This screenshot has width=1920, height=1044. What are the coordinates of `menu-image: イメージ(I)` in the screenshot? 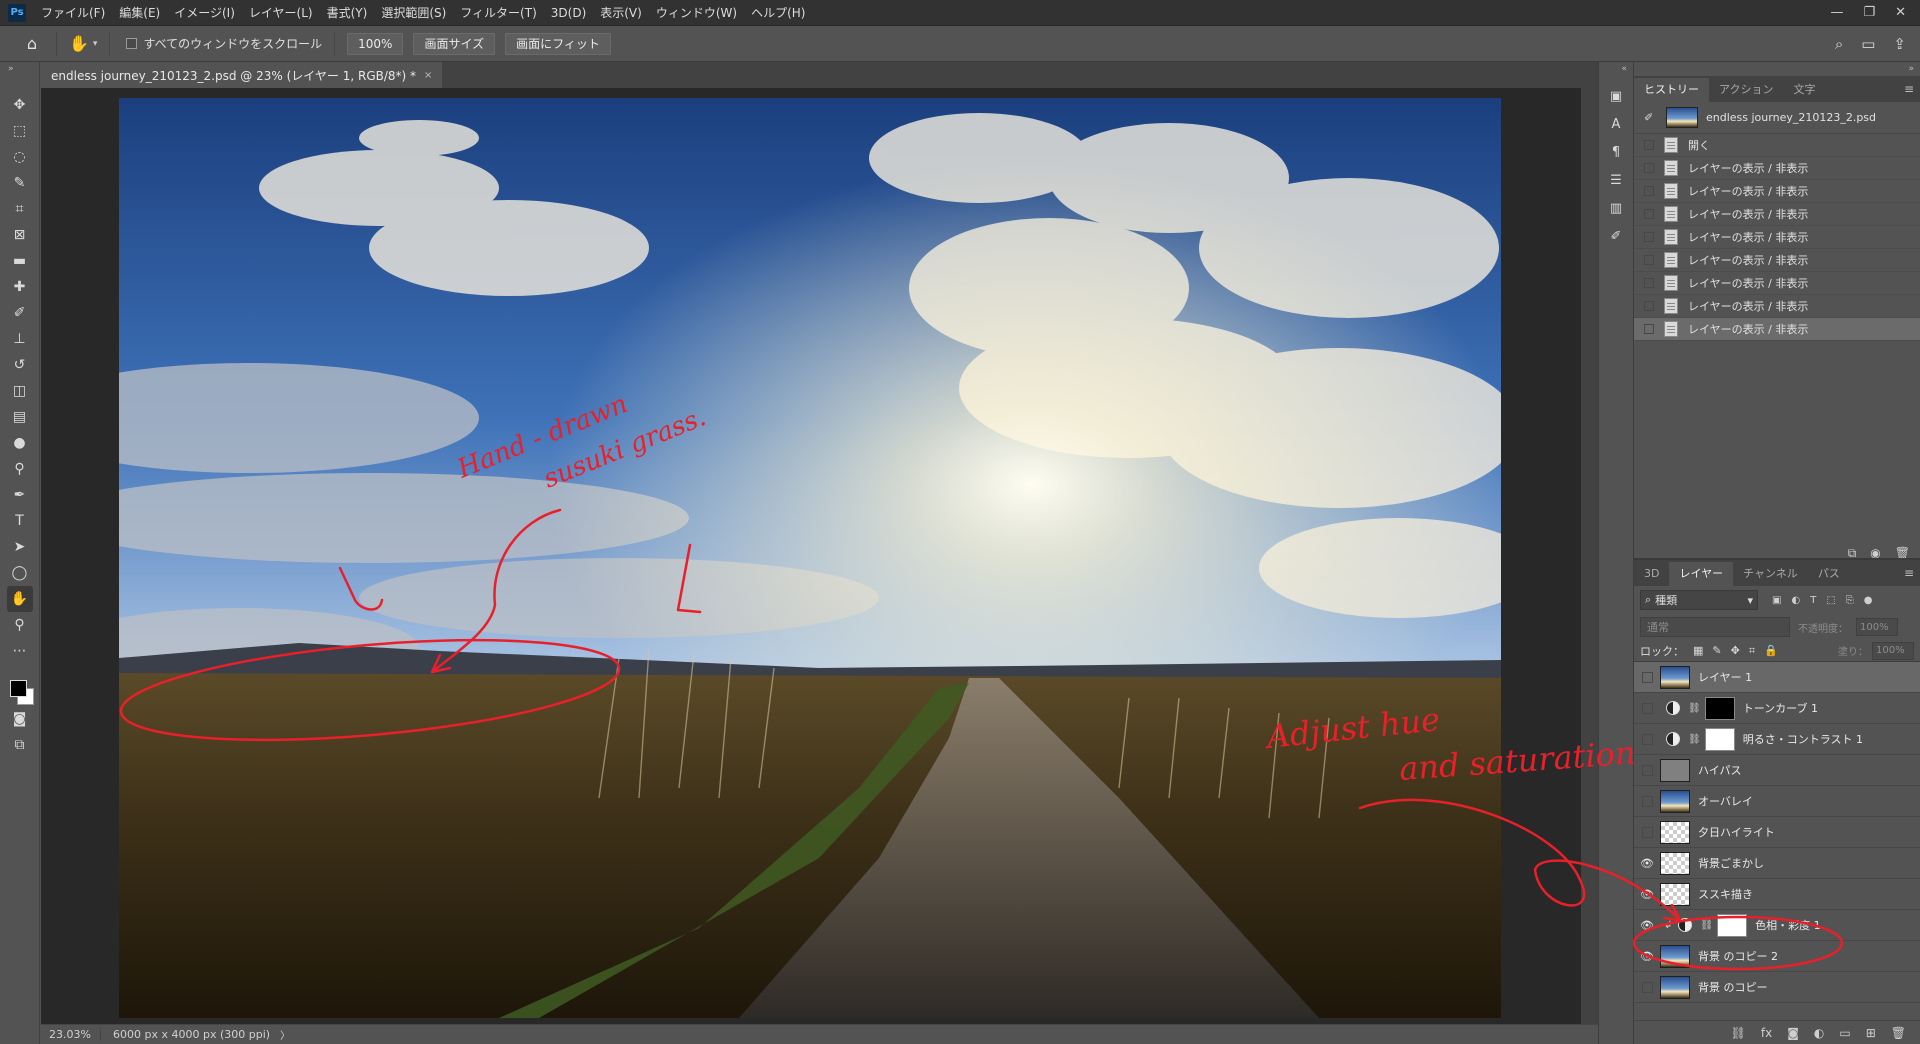 It's located at (204, 13).